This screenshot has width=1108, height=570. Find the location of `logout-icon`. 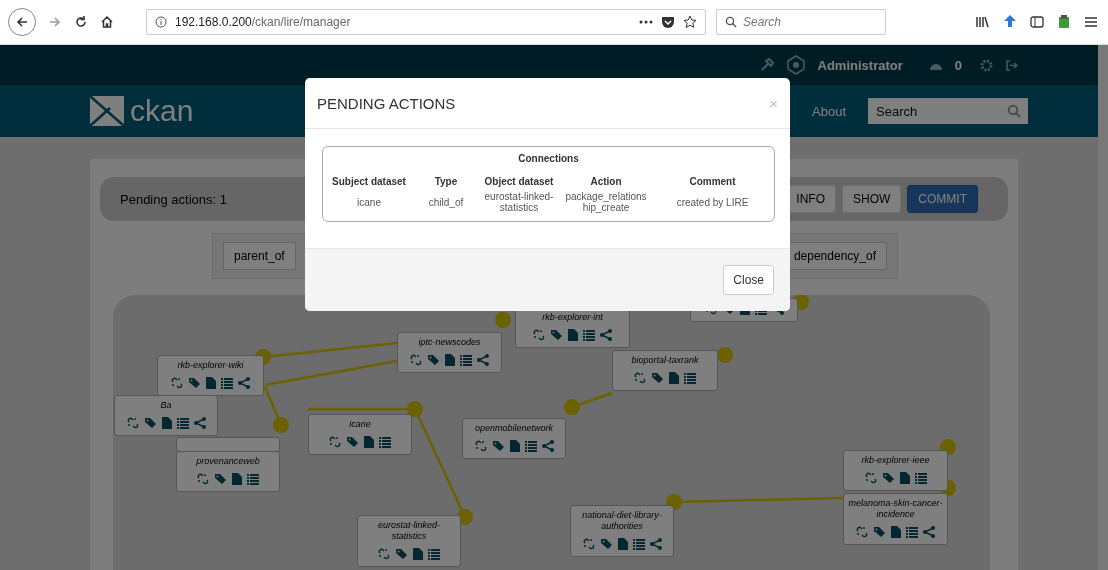

logout-icon is located at coordinates (1011, 65).